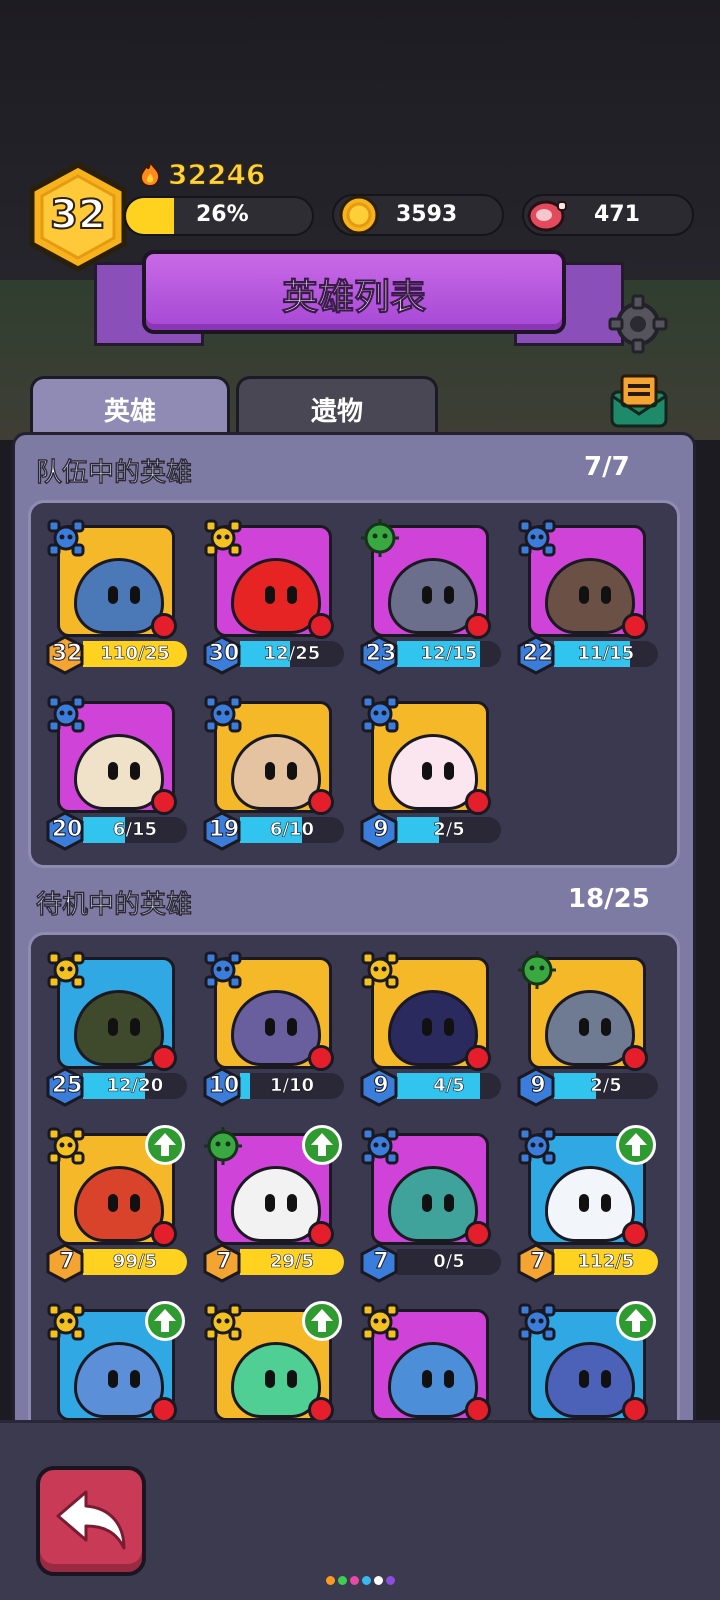 The width and height of the screenshot is (720, 1600). Describe the element at coordinates (223, 1146) in the screenshot. I see `defense-class-icon` at that location.